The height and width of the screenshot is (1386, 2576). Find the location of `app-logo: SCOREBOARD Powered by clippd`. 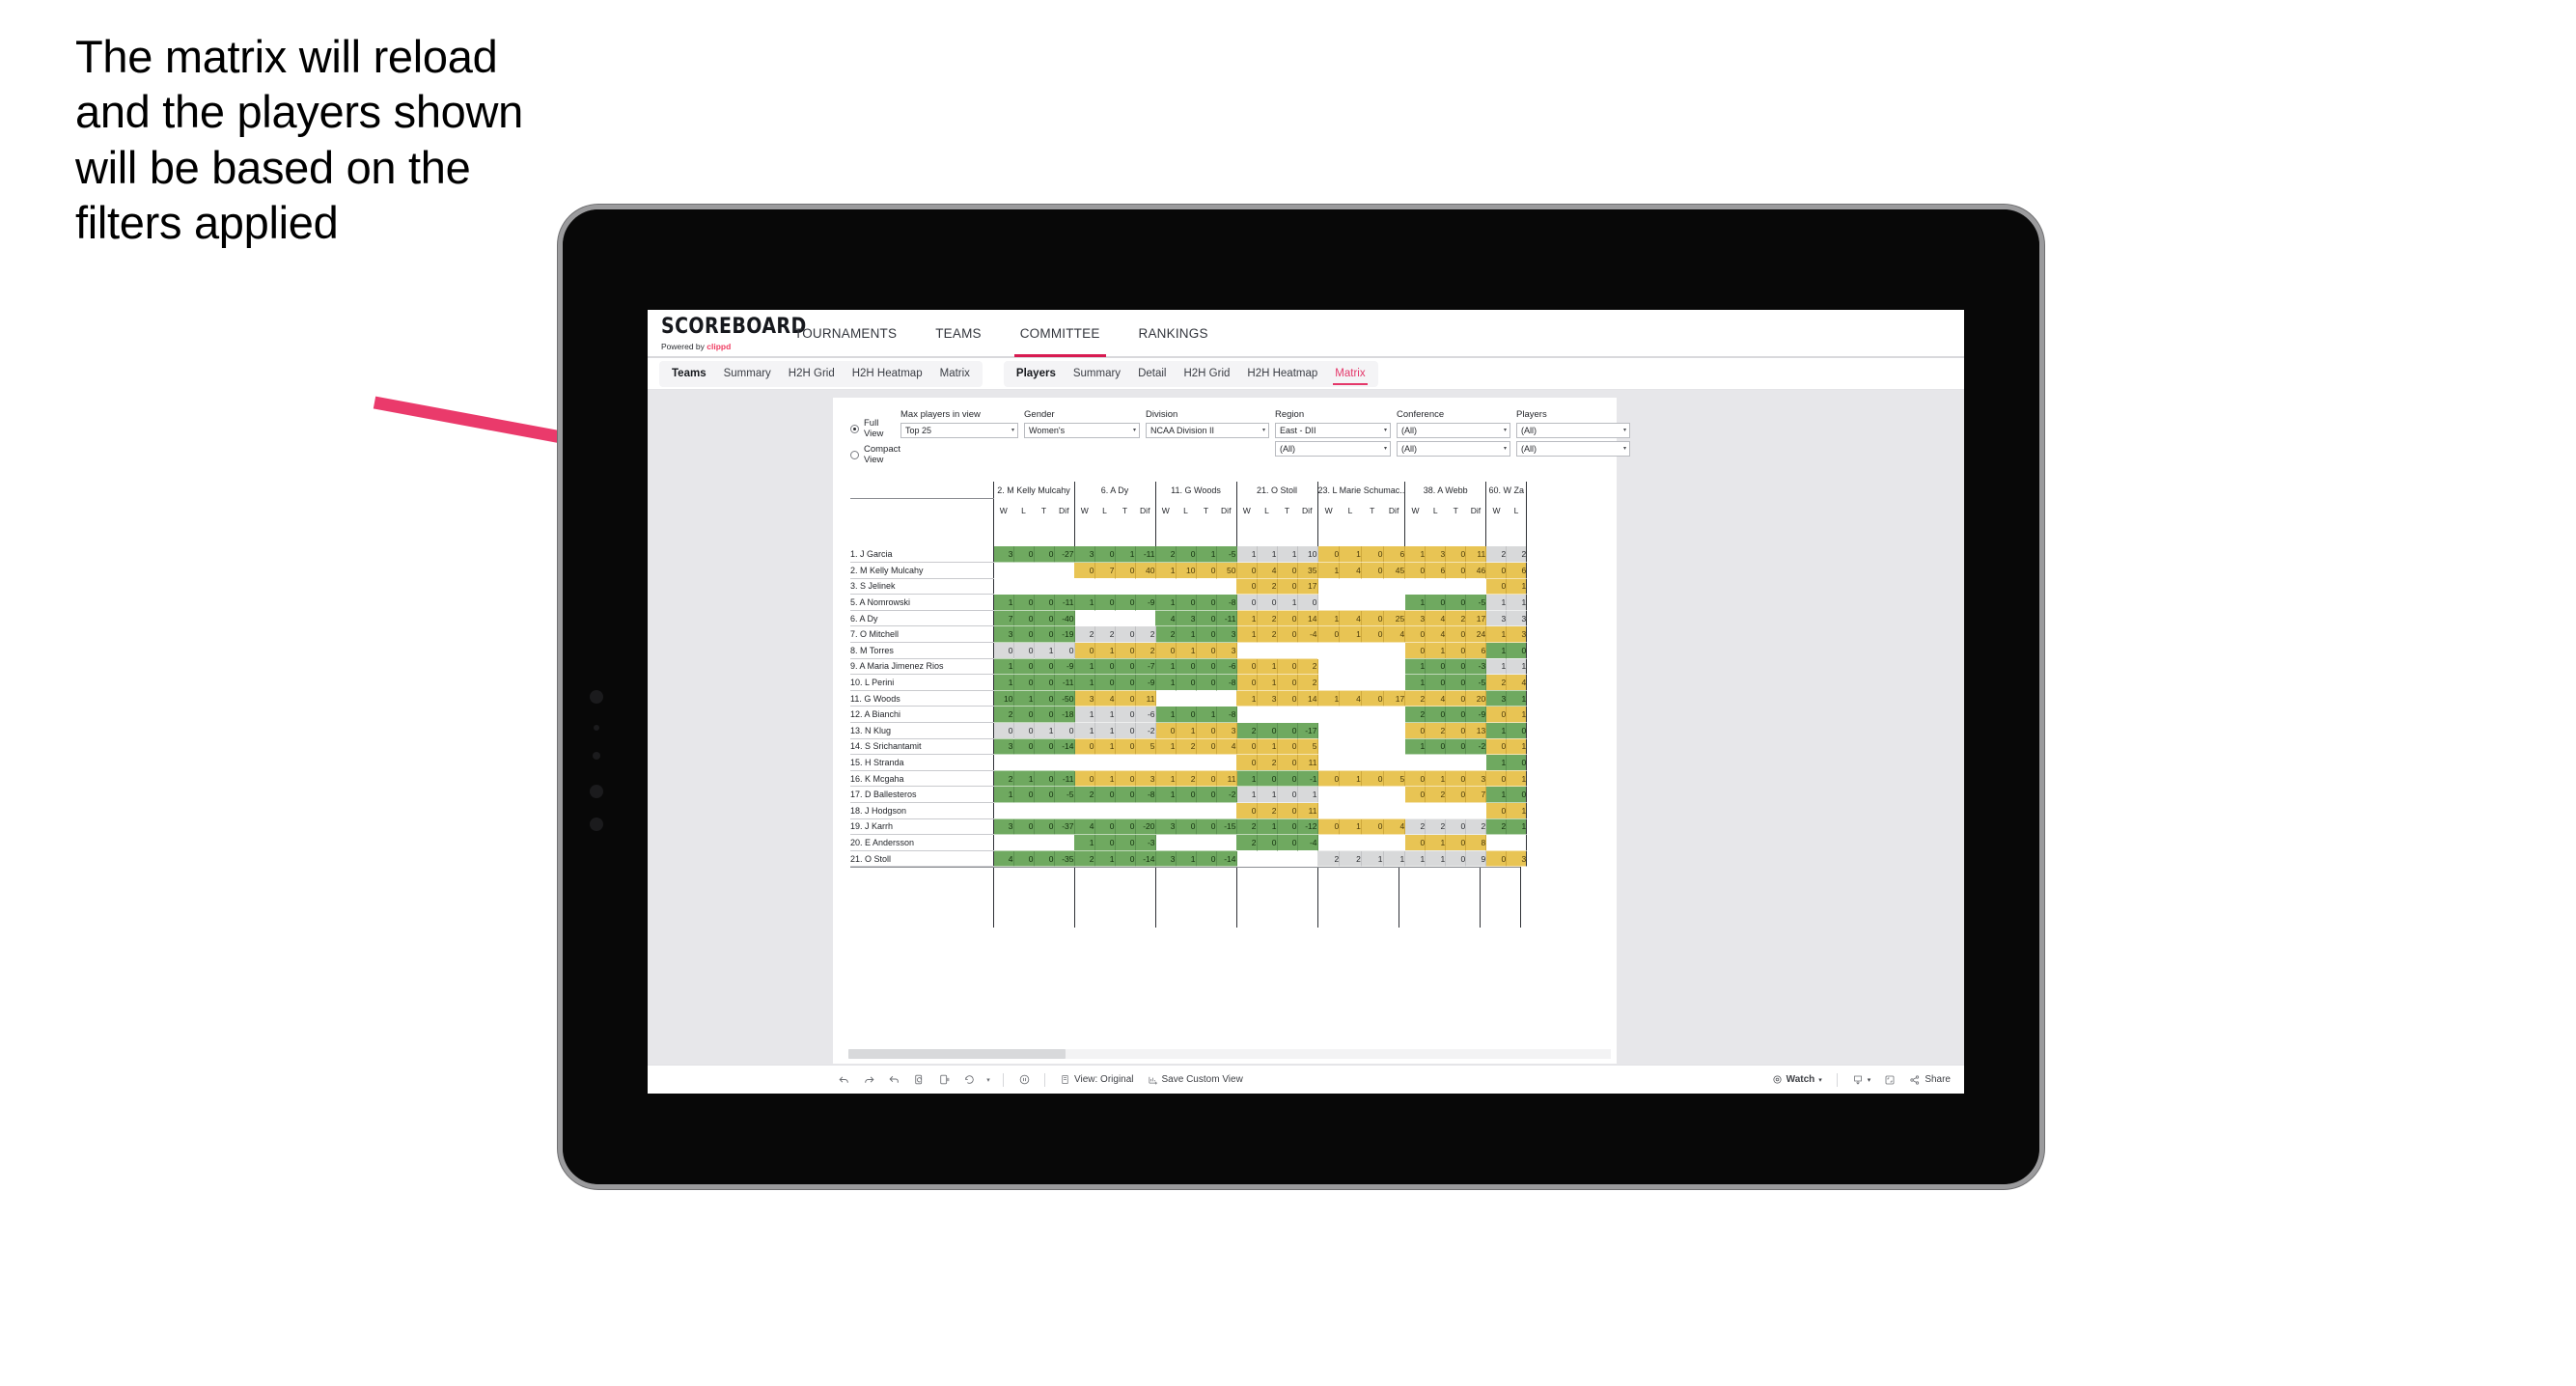

app-logo: SCOREBOARD Powered by clippd is located at coordinates (727, 333).